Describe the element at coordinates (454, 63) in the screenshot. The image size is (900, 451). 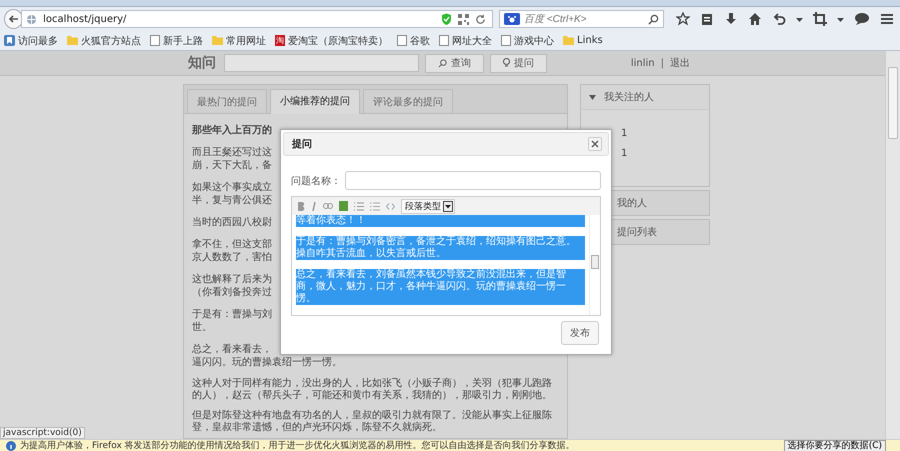
I see `search-button: 查询` at that location.